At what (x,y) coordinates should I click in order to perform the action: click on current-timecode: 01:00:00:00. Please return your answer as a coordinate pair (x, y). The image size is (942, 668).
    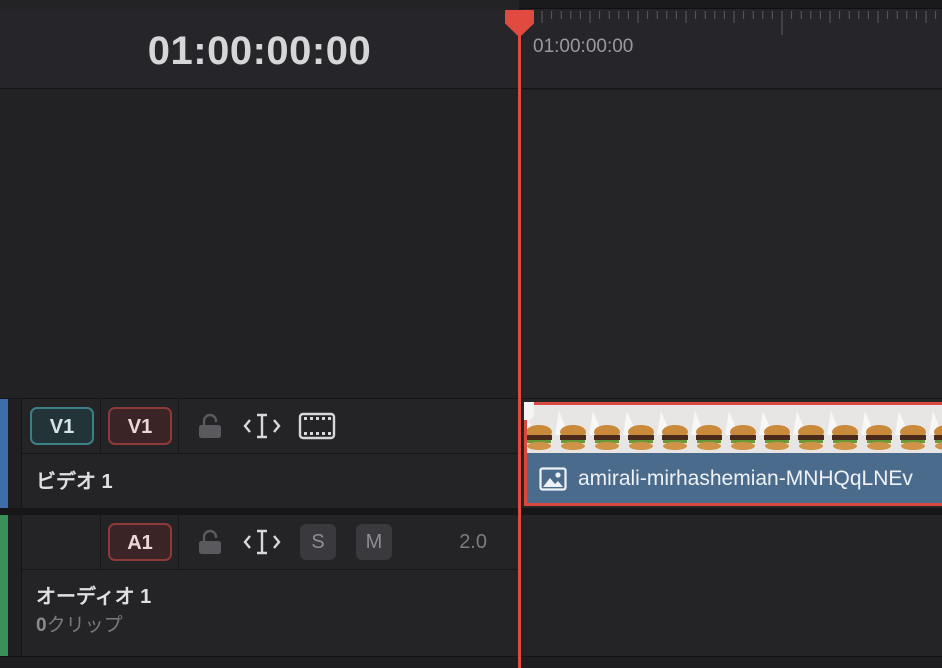
    Looking at the image, I should click on (259, 49).